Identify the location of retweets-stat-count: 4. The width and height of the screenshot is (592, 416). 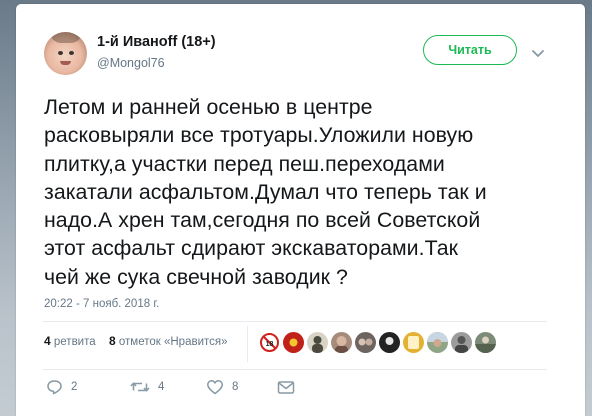
(47, 341).